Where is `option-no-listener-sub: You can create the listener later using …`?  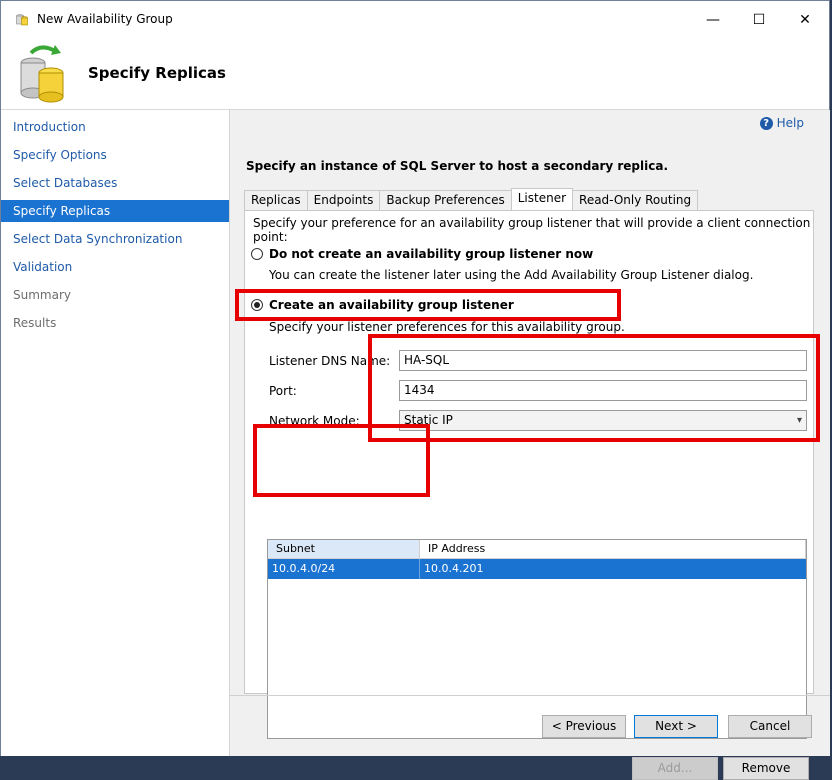
option-no-listener-sub: You can create the listener later using … is located at coordinates (511, 275).